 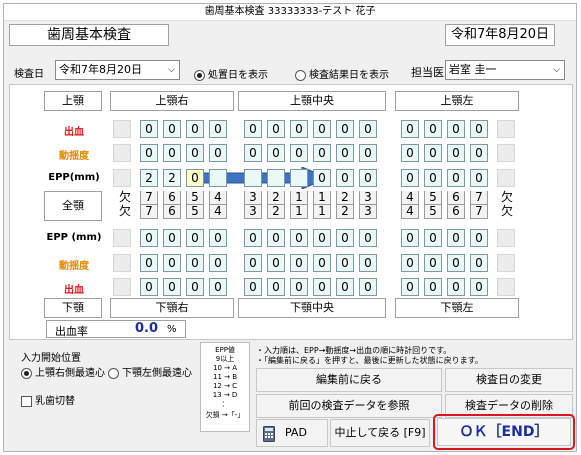 What do you see at coordinates (505, 70) in the screenshot?
I see `doctor-select: 岩室 圭一 ⌵` at bounding box center [505, 70].